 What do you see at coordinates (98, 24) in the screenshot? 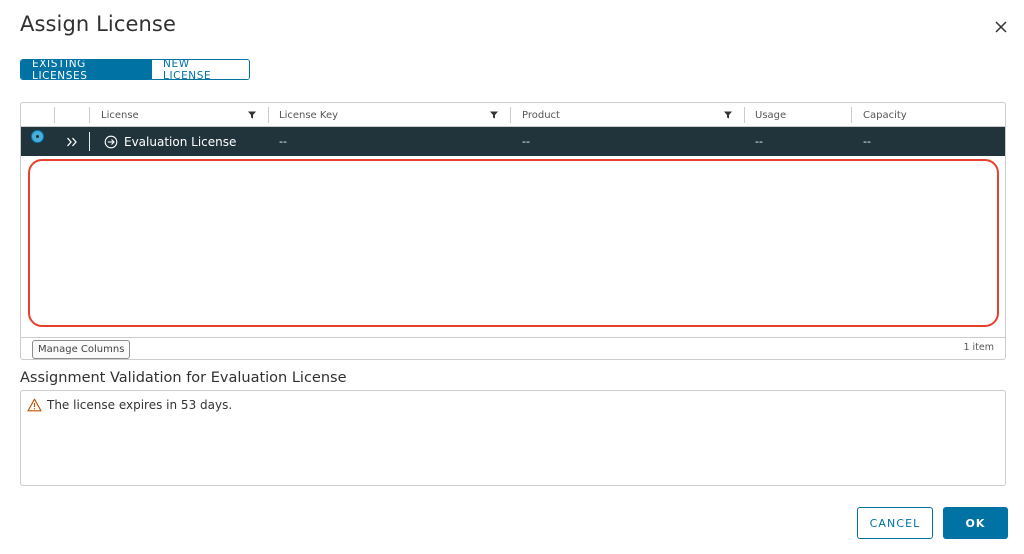
I see `page-title: Assign License` at bounding box center [98, 24].